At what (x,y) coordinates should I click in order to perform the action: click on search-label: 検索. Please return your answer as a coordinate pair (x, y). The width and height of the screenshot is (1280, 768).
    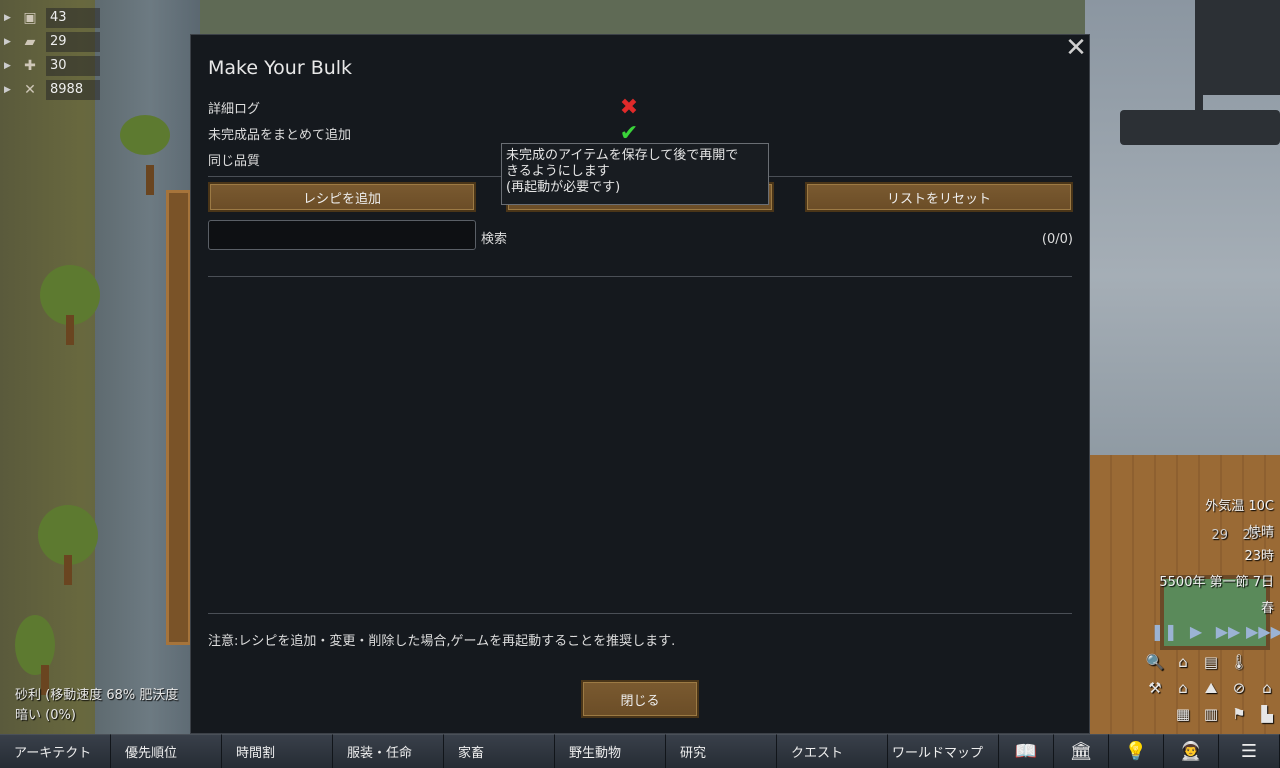
    Looking at the image, I should click on (494, 239).